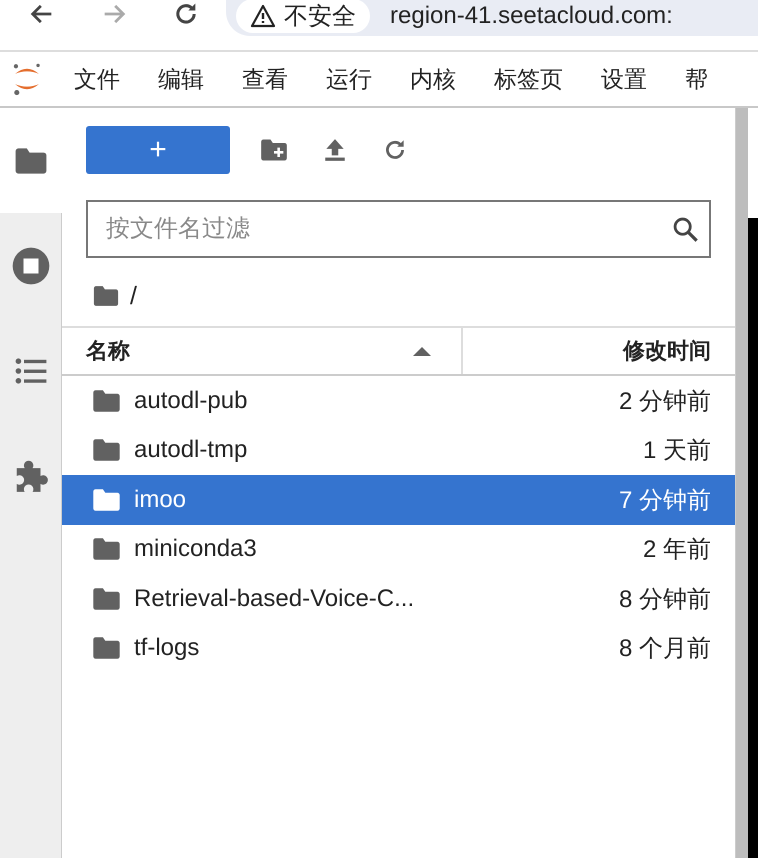 This screenshot has width=758, height=858. Describe the element at coordinates (664, 649) in the screenshot. I see `modified-time: 8 个月前` at that location.